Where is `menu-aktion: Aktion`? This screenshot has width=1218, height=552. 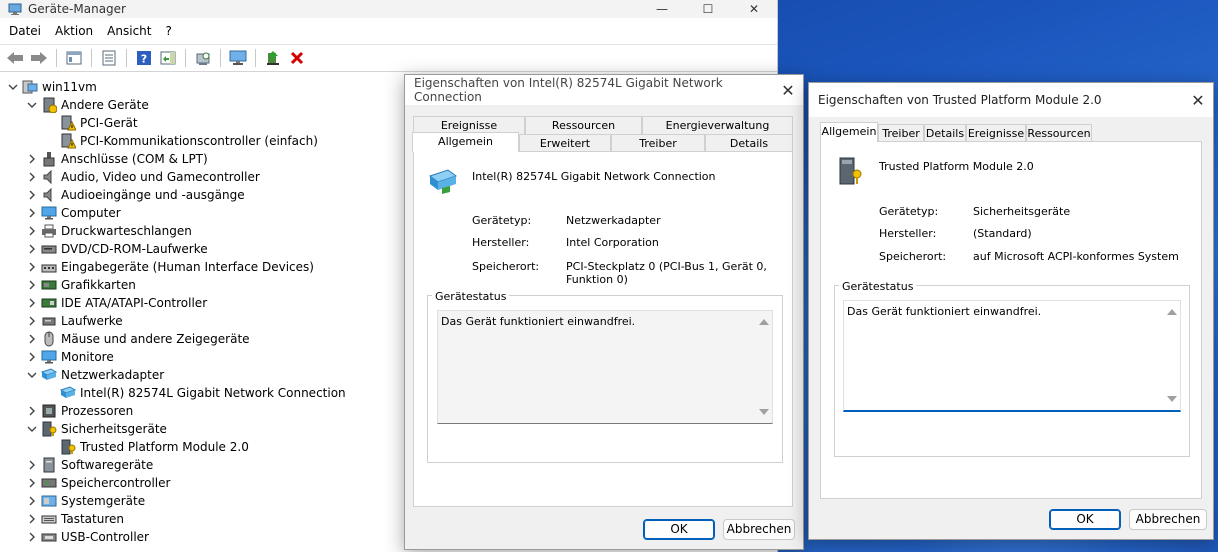 menu-aktion: Aktion is located at coordinates (74, 31).